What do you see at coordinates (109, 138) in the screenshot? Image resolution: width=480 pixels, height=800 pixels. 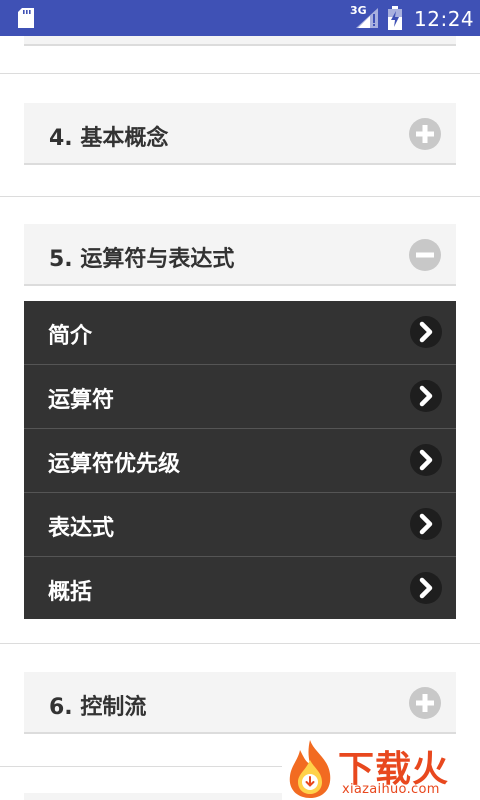 I see `section-title: 4. 基本概念` at bounding box center [109, 138].